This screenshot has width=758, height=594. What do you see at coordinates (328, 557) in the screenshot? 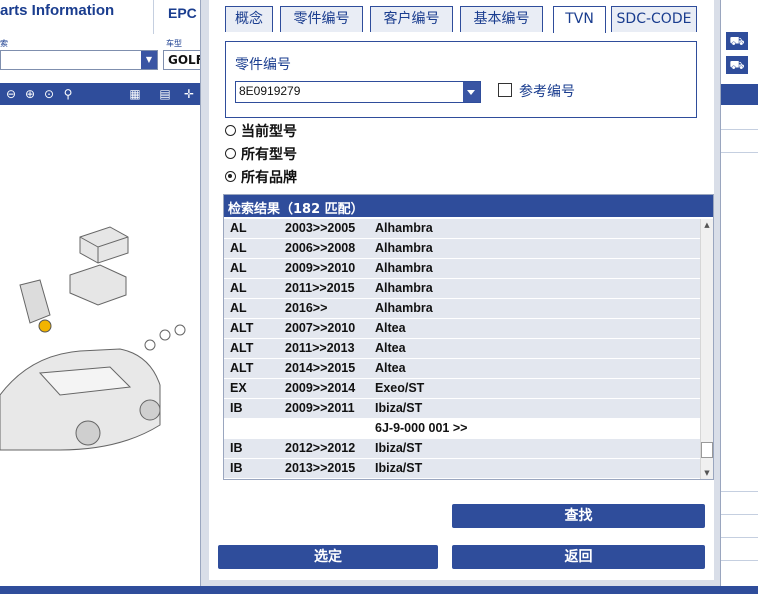
I see `select-button: 选定` at bounding box center [328, 557].